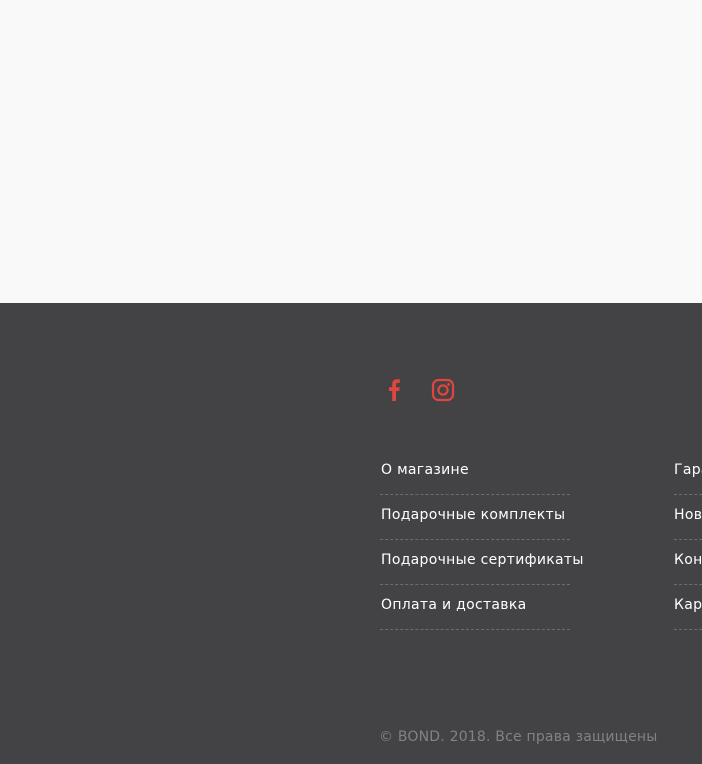  What do you see at coordinates (688, 607) in the screenshot?
I see `footer-link-map: Кар` at bounding box center [688, 607].